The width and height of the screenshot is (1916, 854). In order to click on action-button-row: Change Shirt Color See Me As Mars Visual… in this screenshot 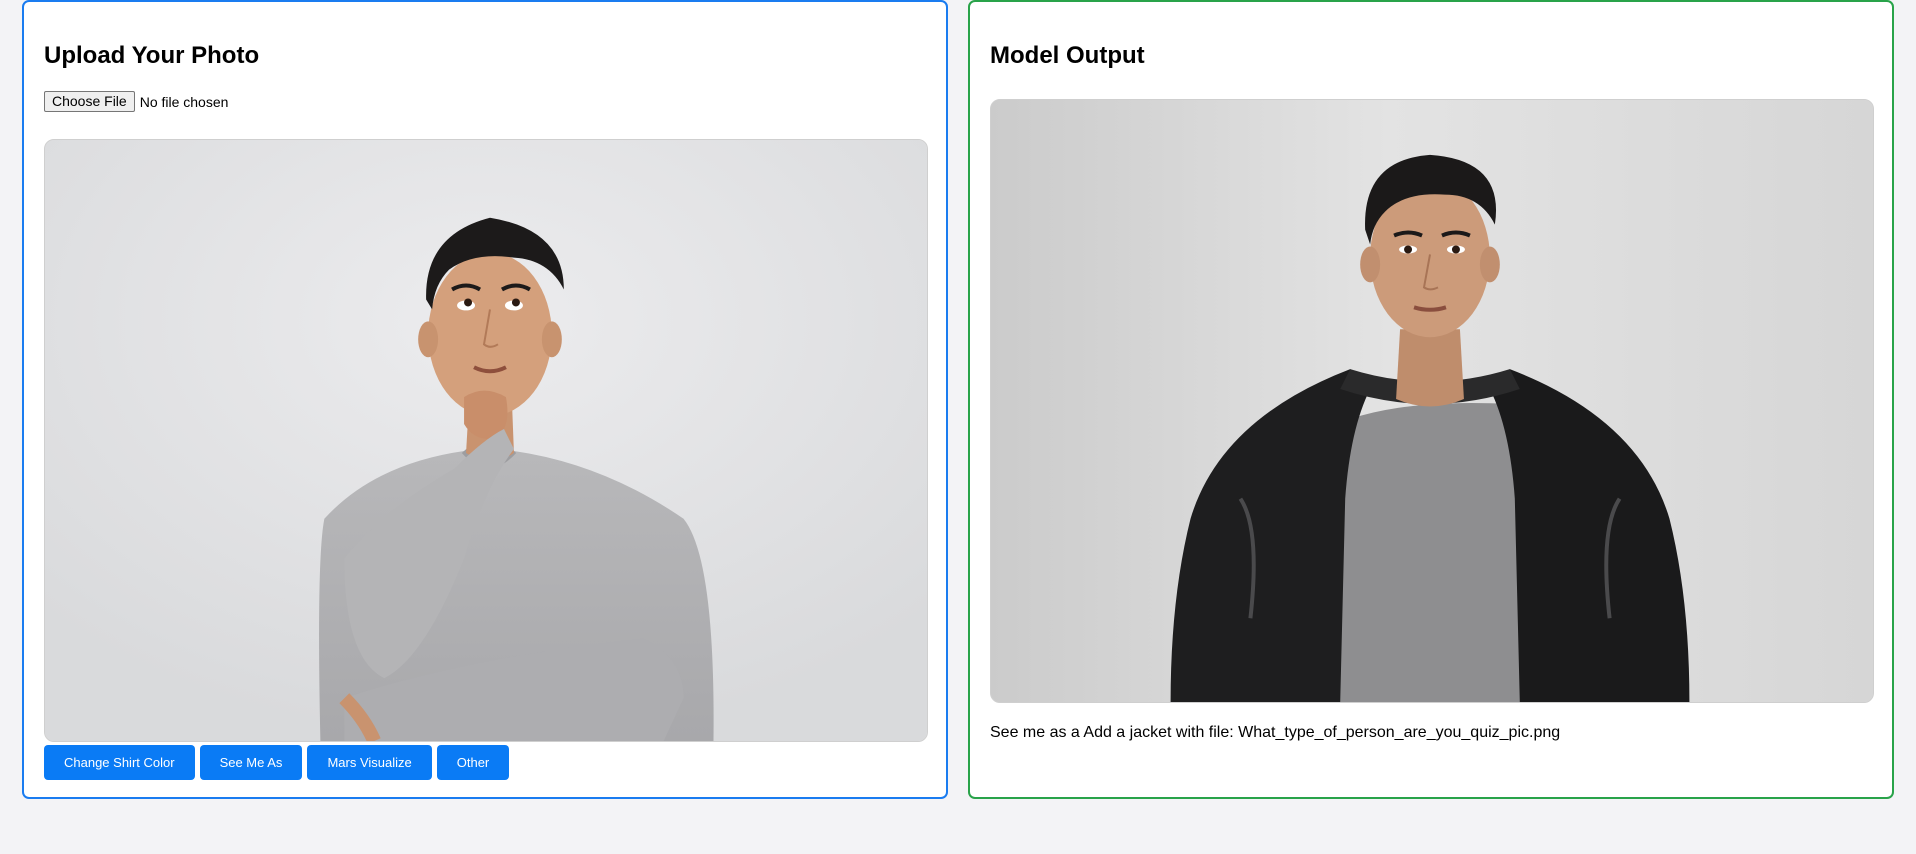, I will do `click(277, 762)`.